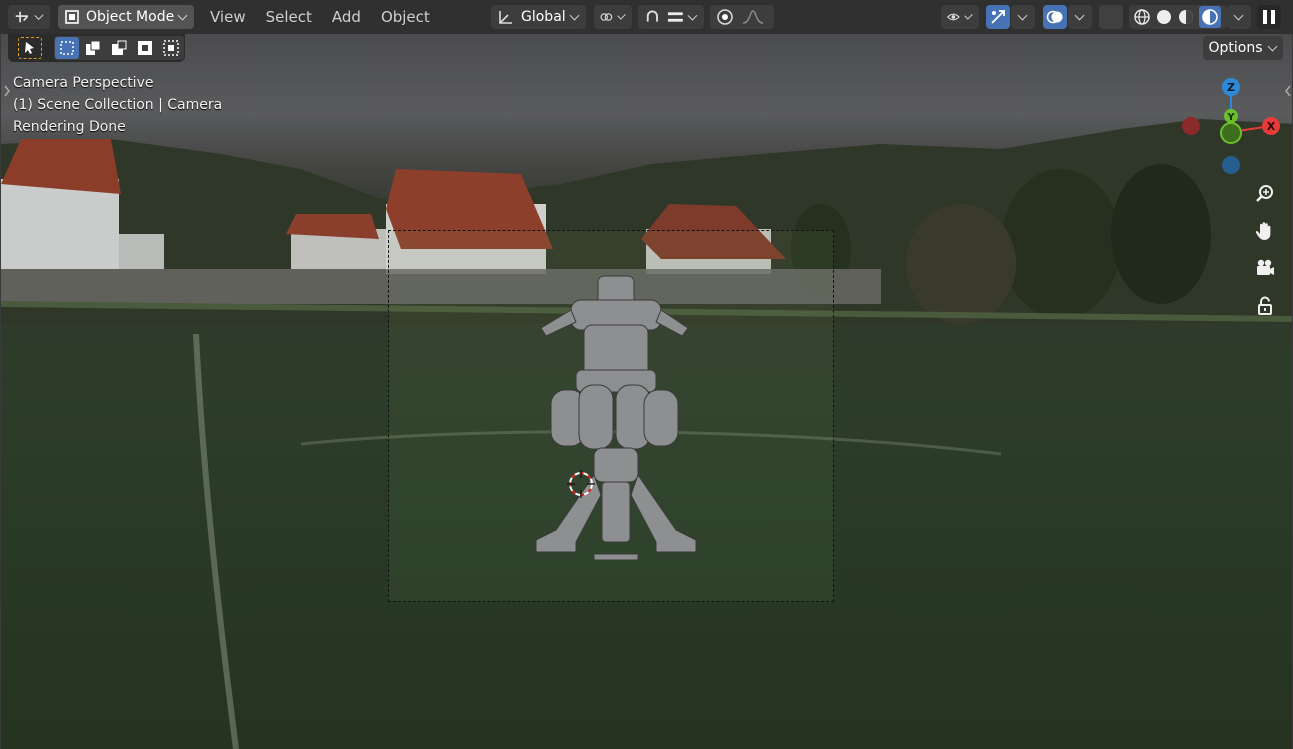  I want to click on magnet-icon, so click(652, 16).